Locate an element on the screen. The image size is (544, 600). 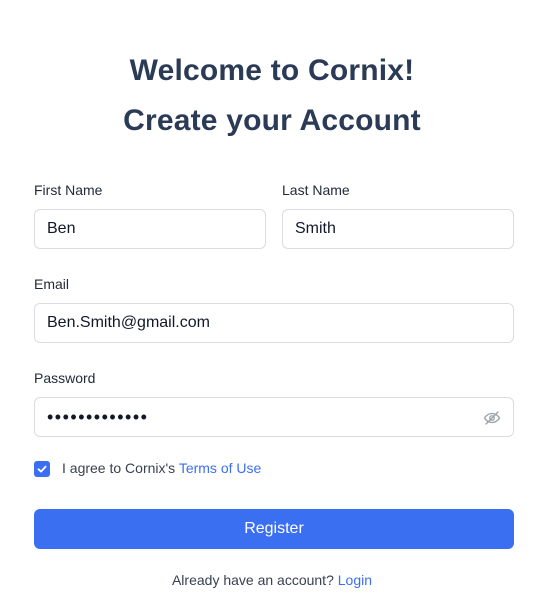
register-button: Register is located at coordinates (274, 529).